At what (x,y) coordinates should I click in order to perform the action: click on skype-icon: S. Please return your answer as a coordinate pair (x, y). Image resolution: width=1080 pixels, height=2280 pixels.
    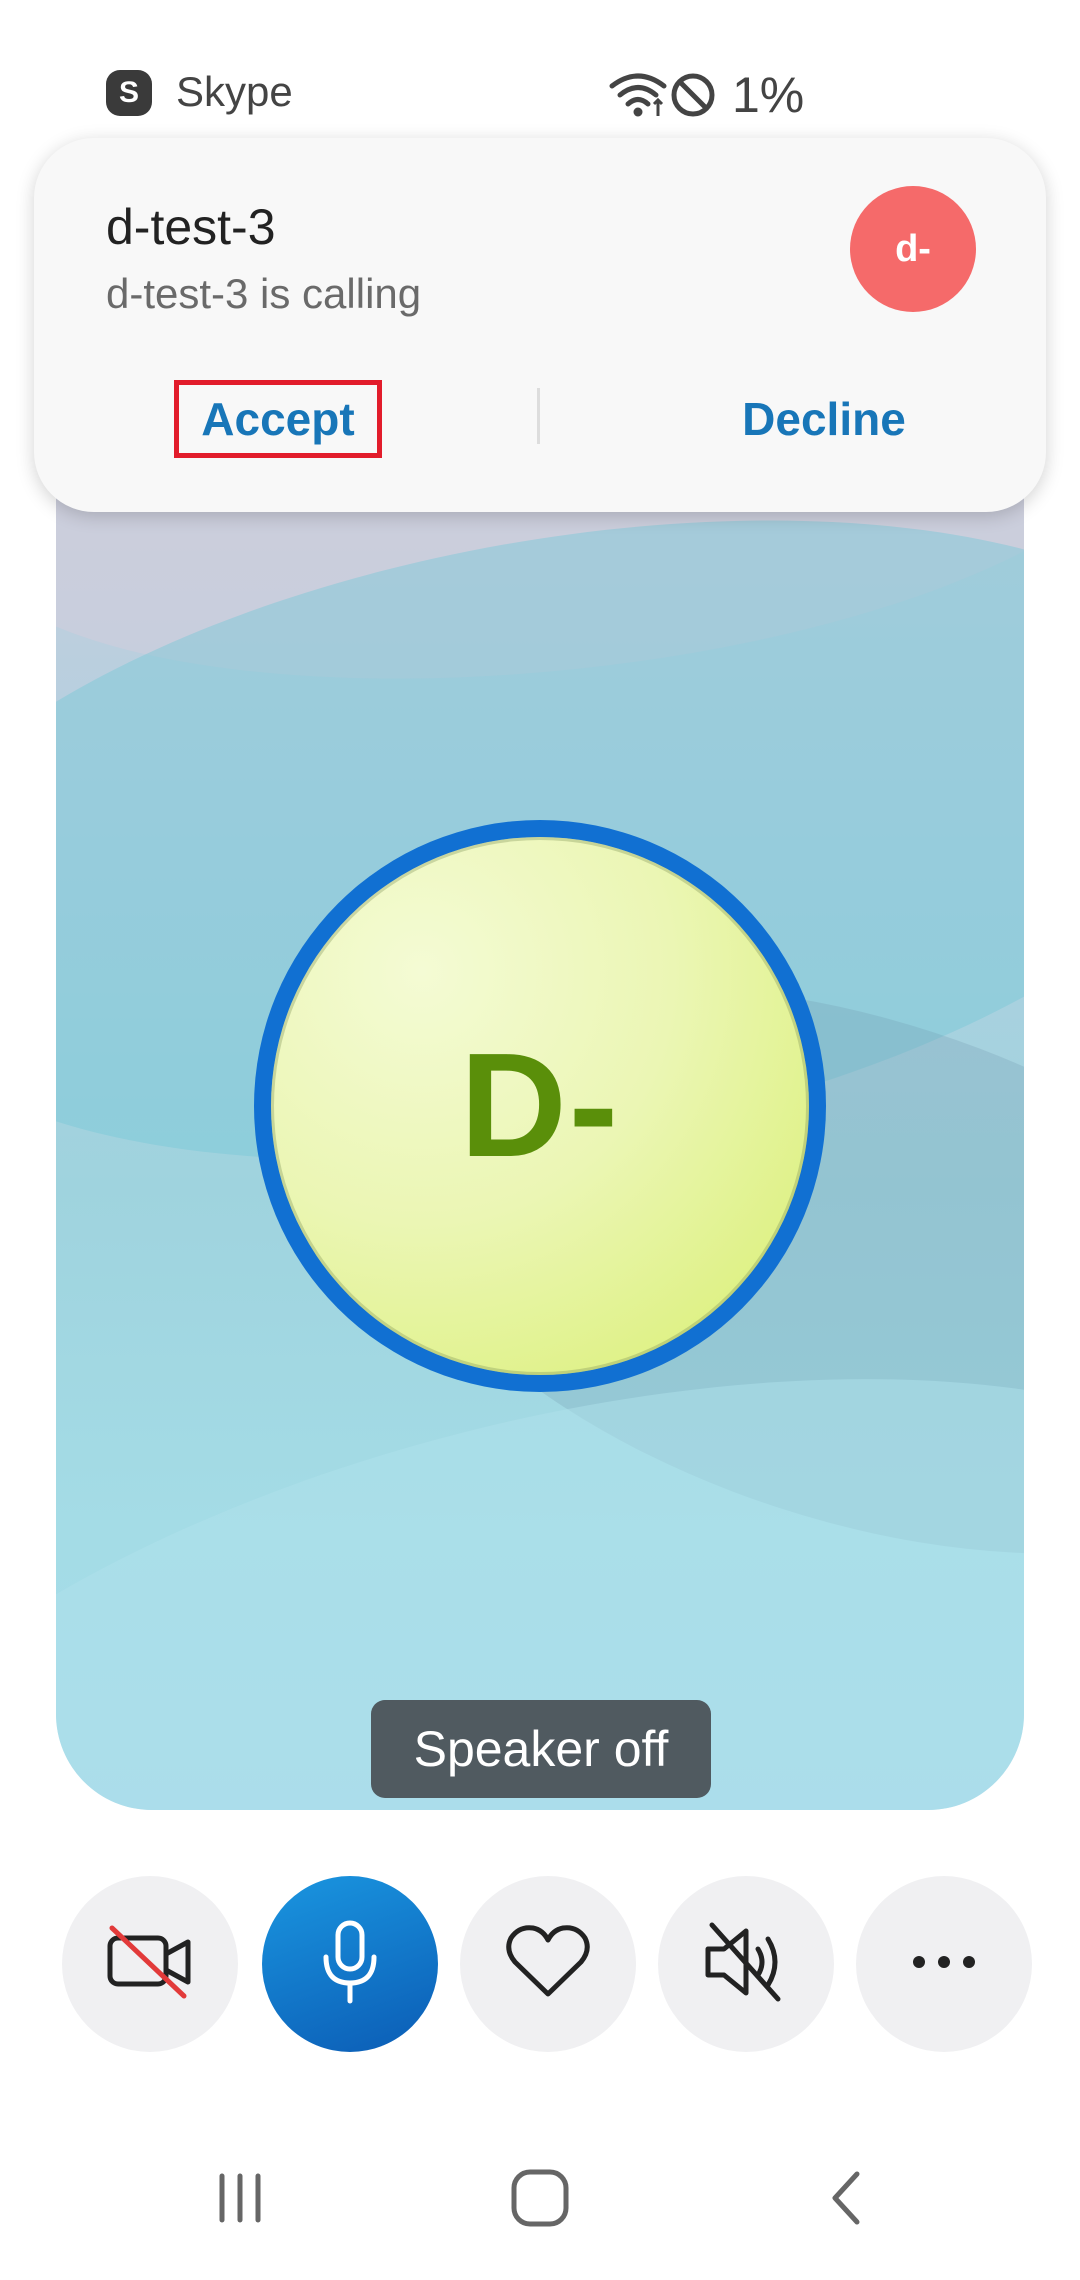
    Looking at the image, I should click on (129, 93).